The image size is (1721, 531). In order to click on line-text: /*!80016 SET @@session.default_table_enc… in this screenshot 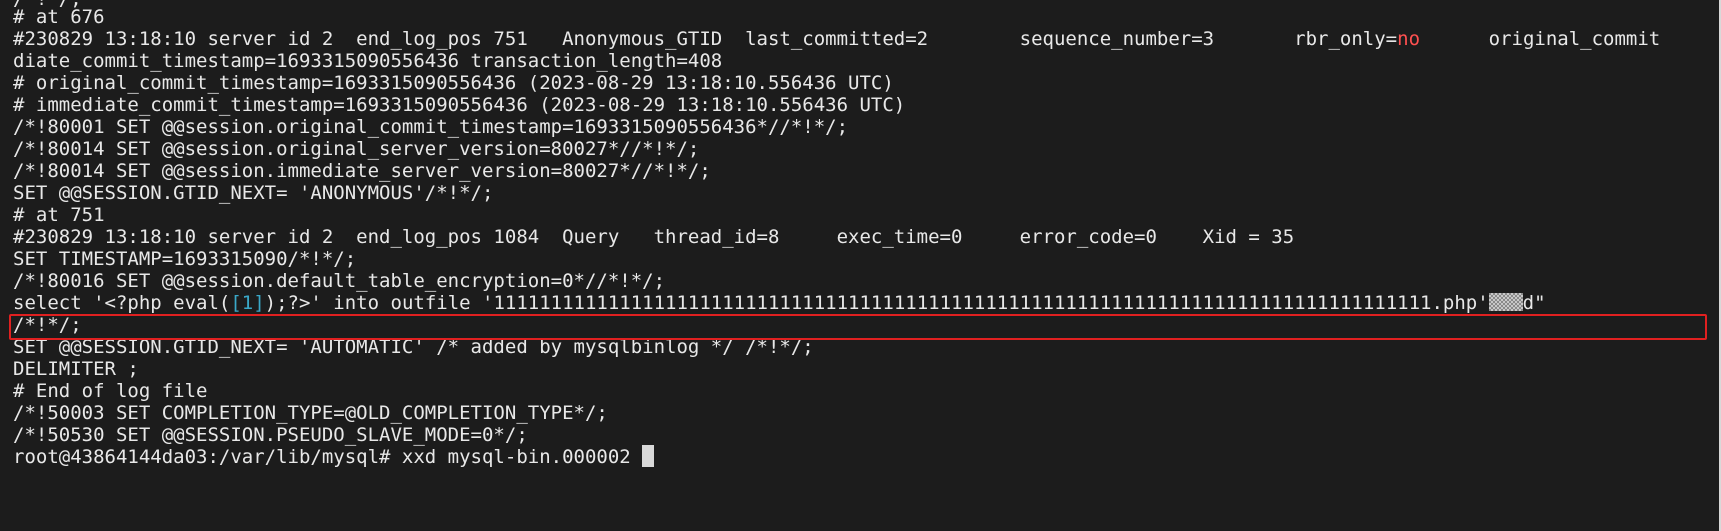, I will do `click(339, 281)`.